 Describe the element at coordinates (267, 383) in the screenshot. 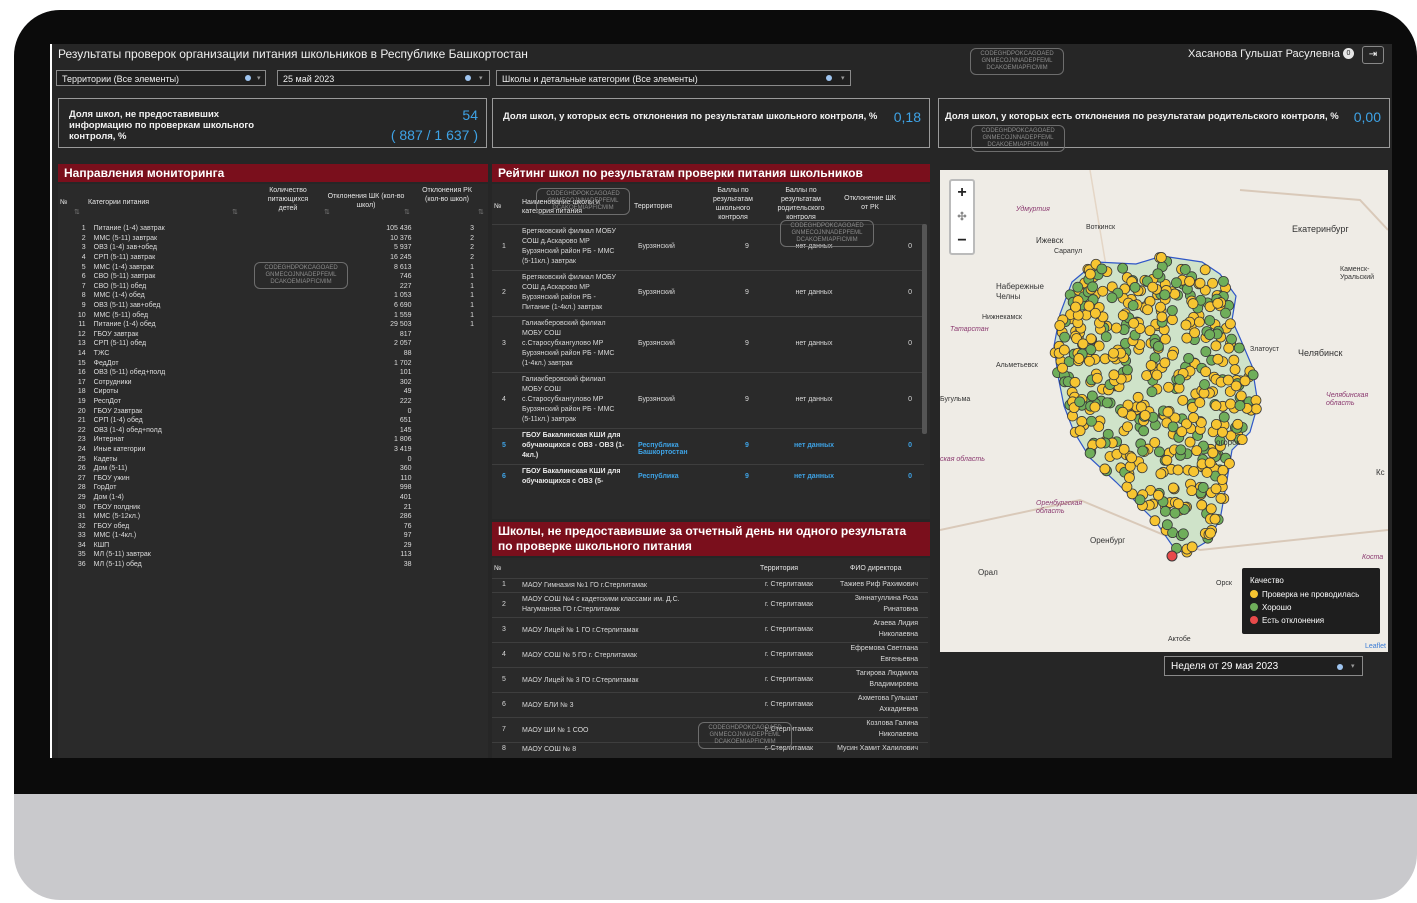

I see `table-row: 17 Сотрудники 302` at that location.